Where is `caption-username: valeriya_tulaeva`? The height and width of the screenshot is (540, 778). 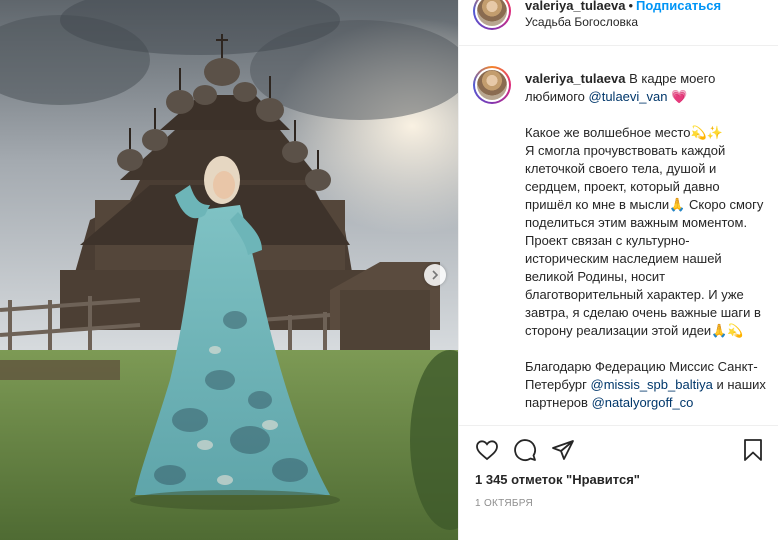 caption-username: valeriya_tulaeva is located at coordinates (575, 78).